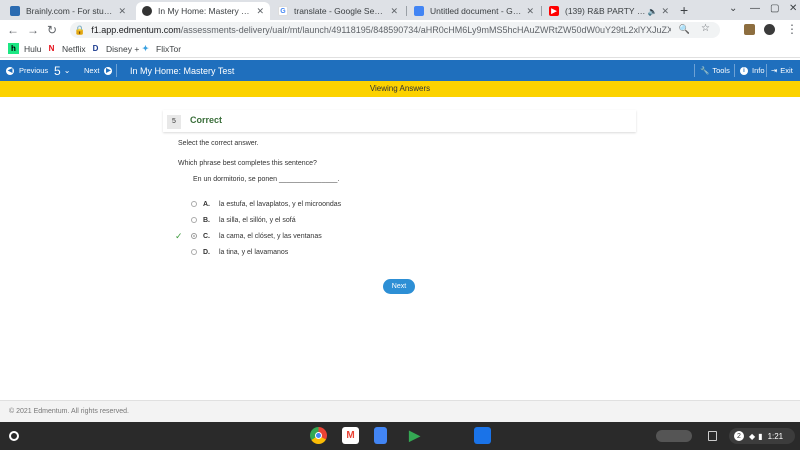  What do you see at coordinates (205, 11) in the screenshot?
I see `tab-title: In My Home: Mastery Test` at bounding box center [205, 11].